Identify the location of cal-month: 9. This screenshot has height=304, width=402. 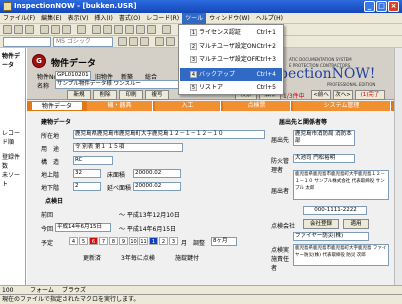
(123, 241).